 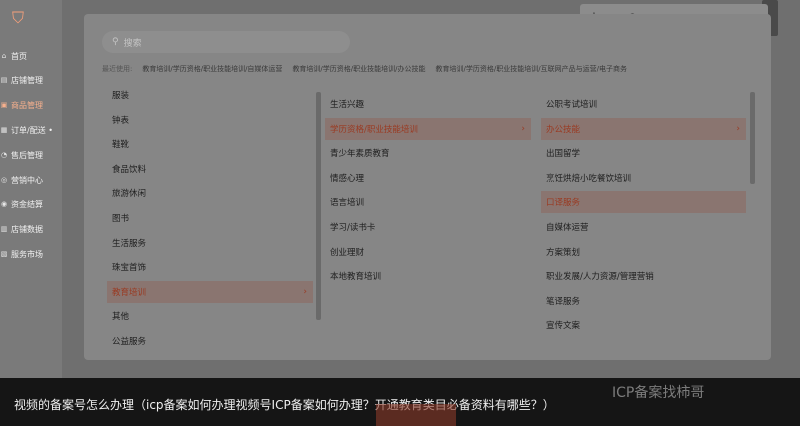 What do you see at coordinates (643, 153) in the screenshot?
I see `category-item: 出国留学` at bounding box center [643, 153].